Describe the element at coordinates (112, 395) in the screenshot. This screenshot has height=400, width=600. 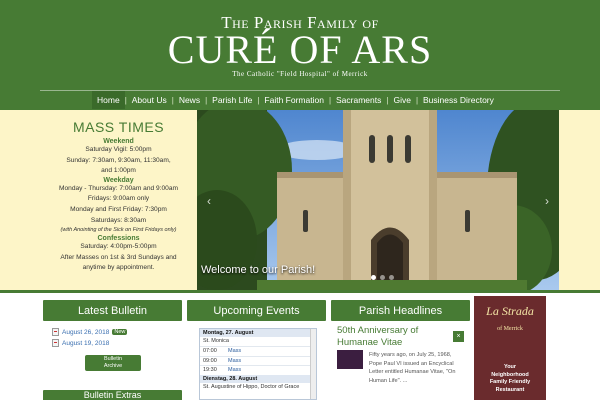
I see `bulletin-extras-heading: Bulletin Extras` at that location.